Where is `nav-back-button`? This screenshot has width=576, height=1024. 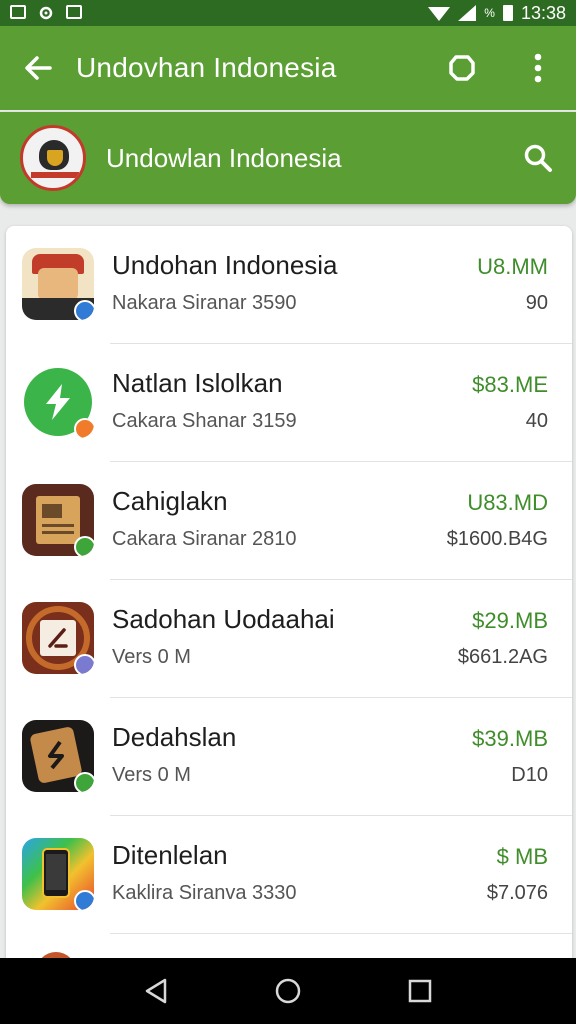 nav-back-button is located at coordinates (156, 991).